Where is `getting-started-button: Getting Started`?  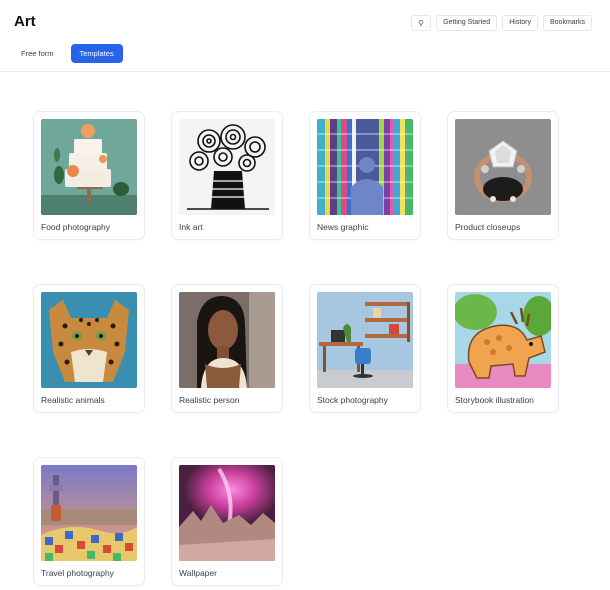 getting-started-button: Getting Started is located at coordinates (467, 23).